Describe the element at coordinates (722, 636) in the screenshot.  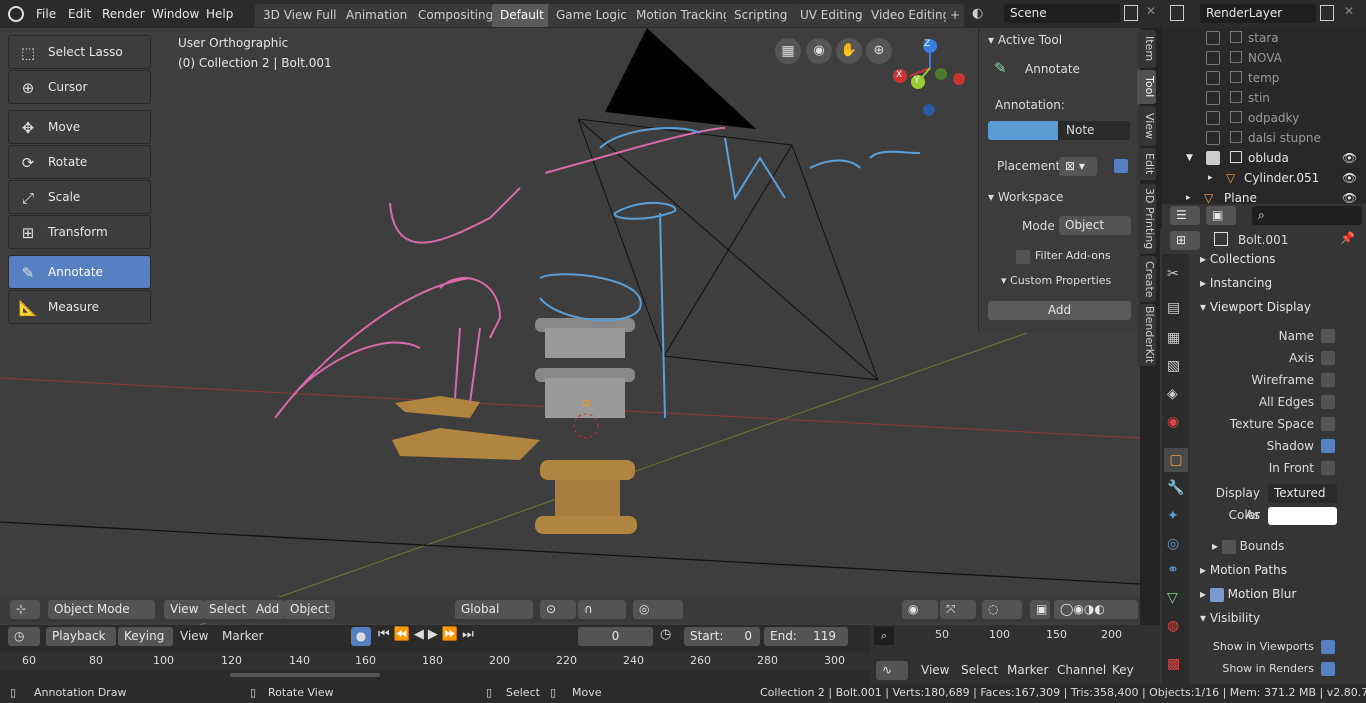
I see `start-frame-field: Start: 0` at that location.